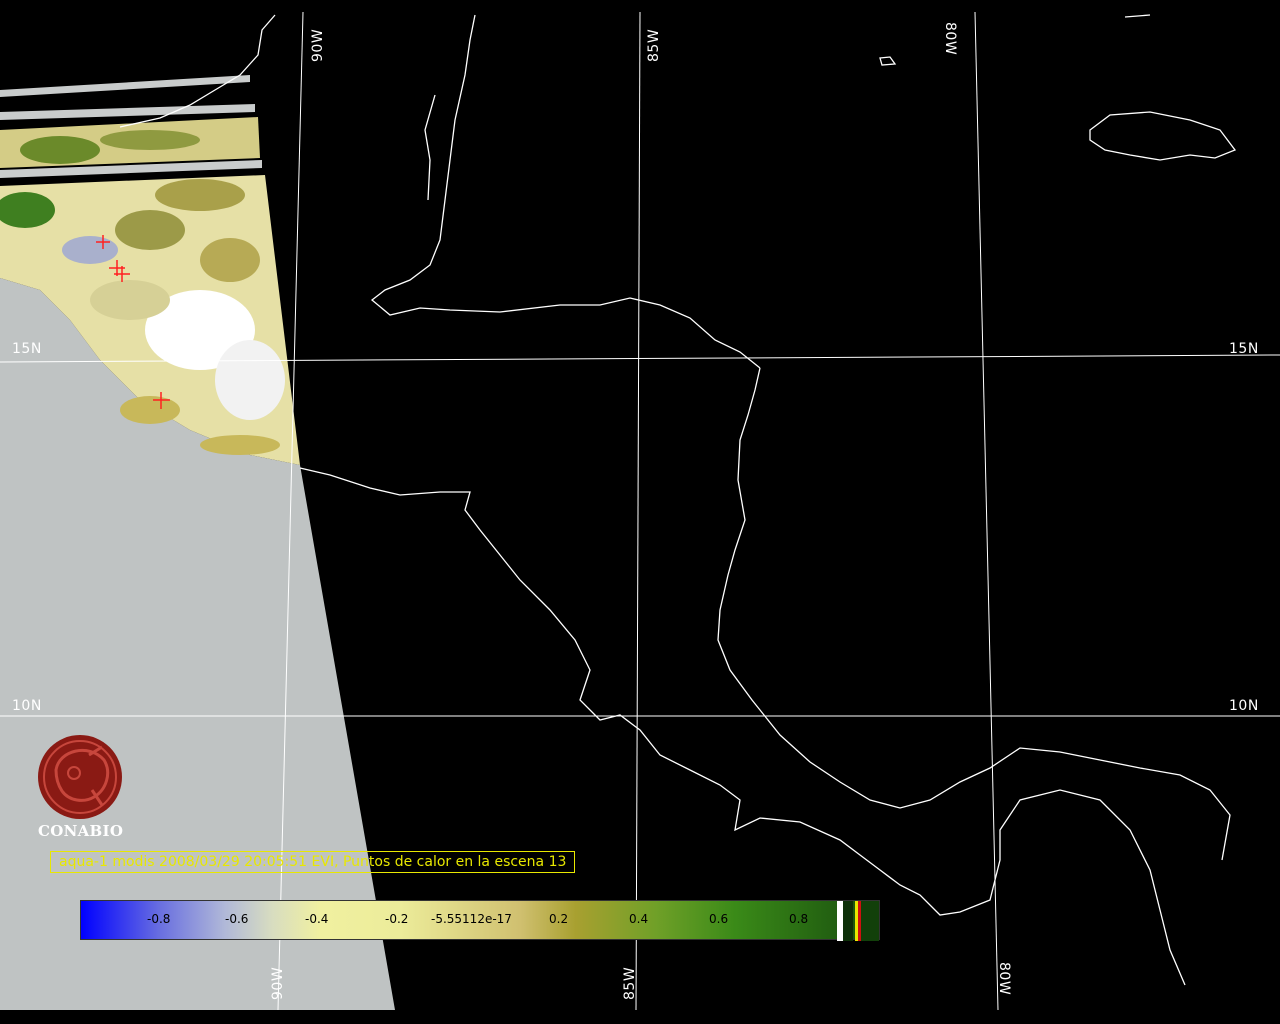  I want to click on lat-label-left-15n: 15N, so click(27, 349).